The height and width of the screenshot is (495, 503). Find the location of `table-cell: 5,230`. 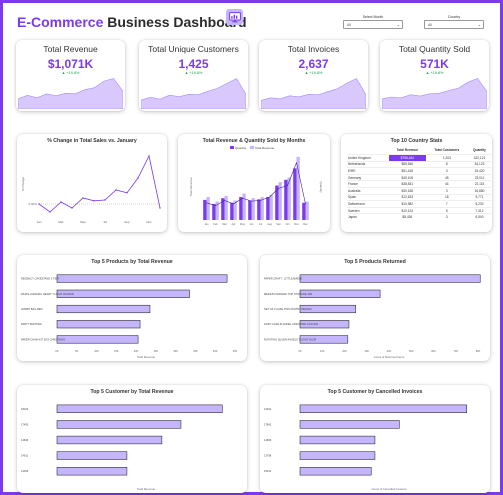

table-cell: 5,230 is located at coordinates (479, 203).